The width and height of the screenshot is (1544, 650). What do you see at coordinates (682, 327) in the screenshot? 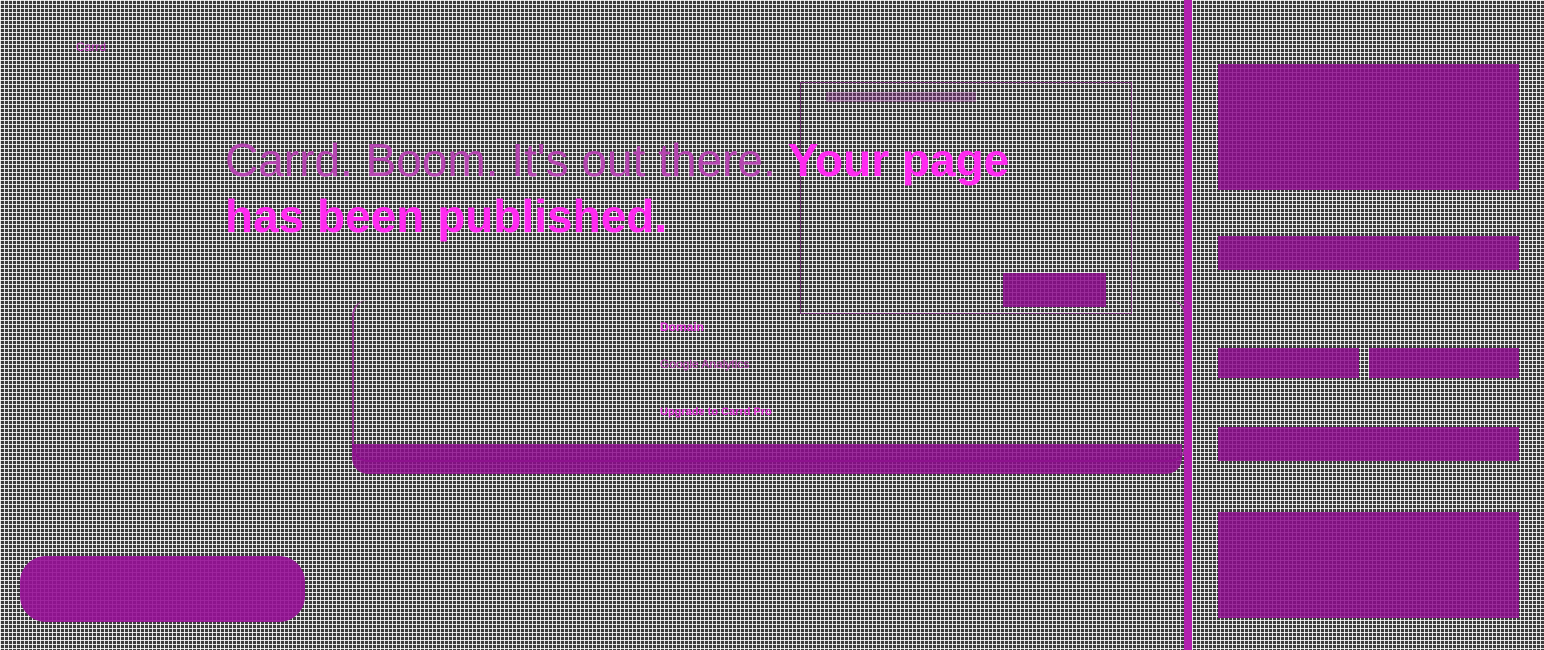
I see `card-item-domain: Domain` at bounding box center [682, 327].